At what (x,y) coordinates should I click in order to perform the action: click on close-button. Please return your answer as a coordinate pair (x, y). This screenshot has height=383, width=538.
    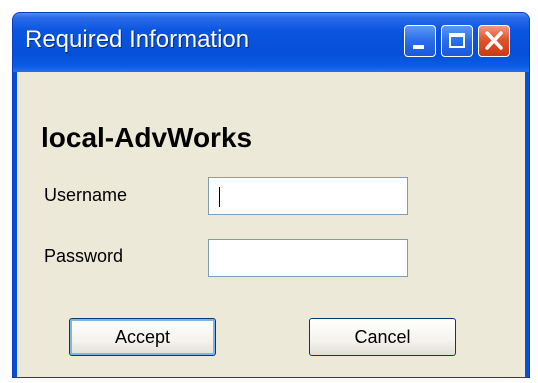
    Looking at the image, I should click on (494, 41).